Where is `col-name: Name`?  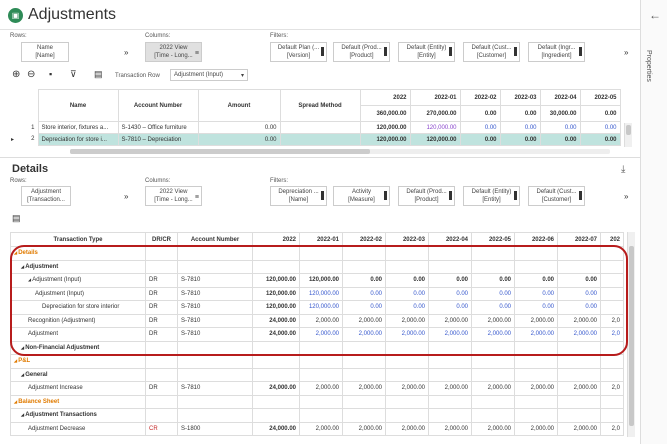 col-name: Name is located at coordinates (78, 105).